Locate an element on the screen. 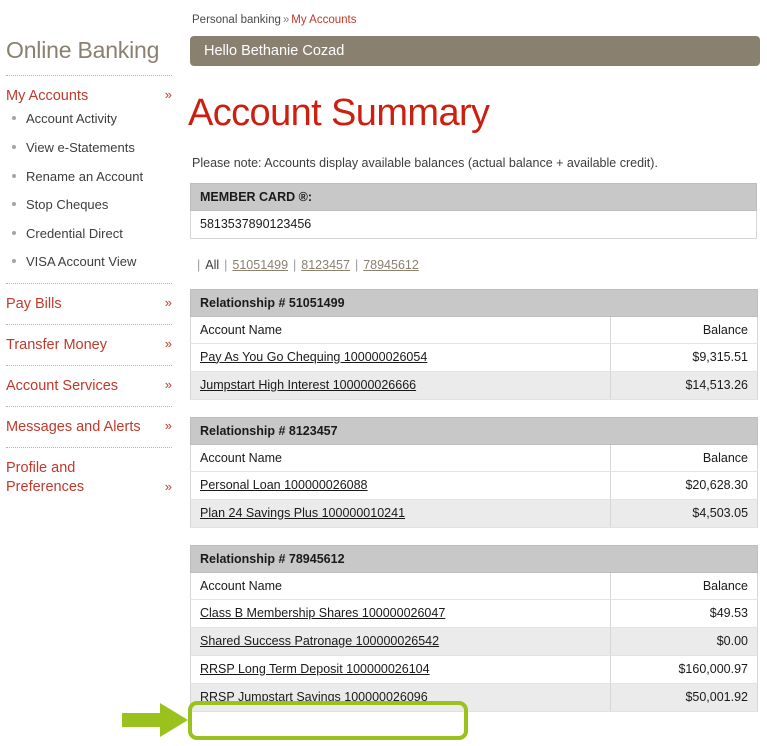 This screenshot has width=767, height=746. relationship-header: Relationship # 78945612 is located at coordinates (474, 558).